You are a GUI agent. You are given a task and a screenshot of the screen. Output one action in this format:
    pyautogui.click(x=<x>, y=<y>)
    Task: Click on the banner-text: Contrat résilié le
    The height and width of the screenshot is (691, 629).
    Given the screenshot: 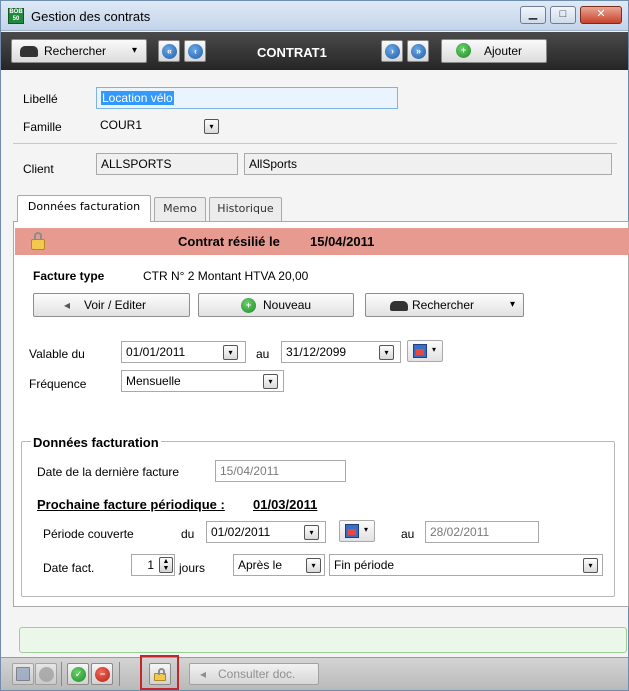 What is the action you would take?
    pyautogui.click(x=229, y=241)
    